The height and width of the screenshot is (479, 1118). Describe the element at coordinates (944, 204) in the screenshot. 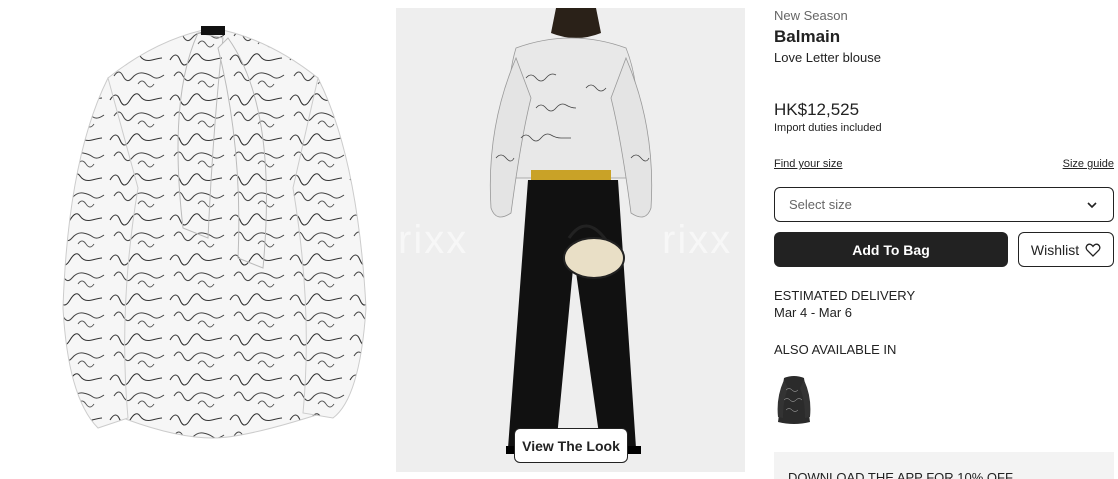

I see `size-select: Select size` at that location.